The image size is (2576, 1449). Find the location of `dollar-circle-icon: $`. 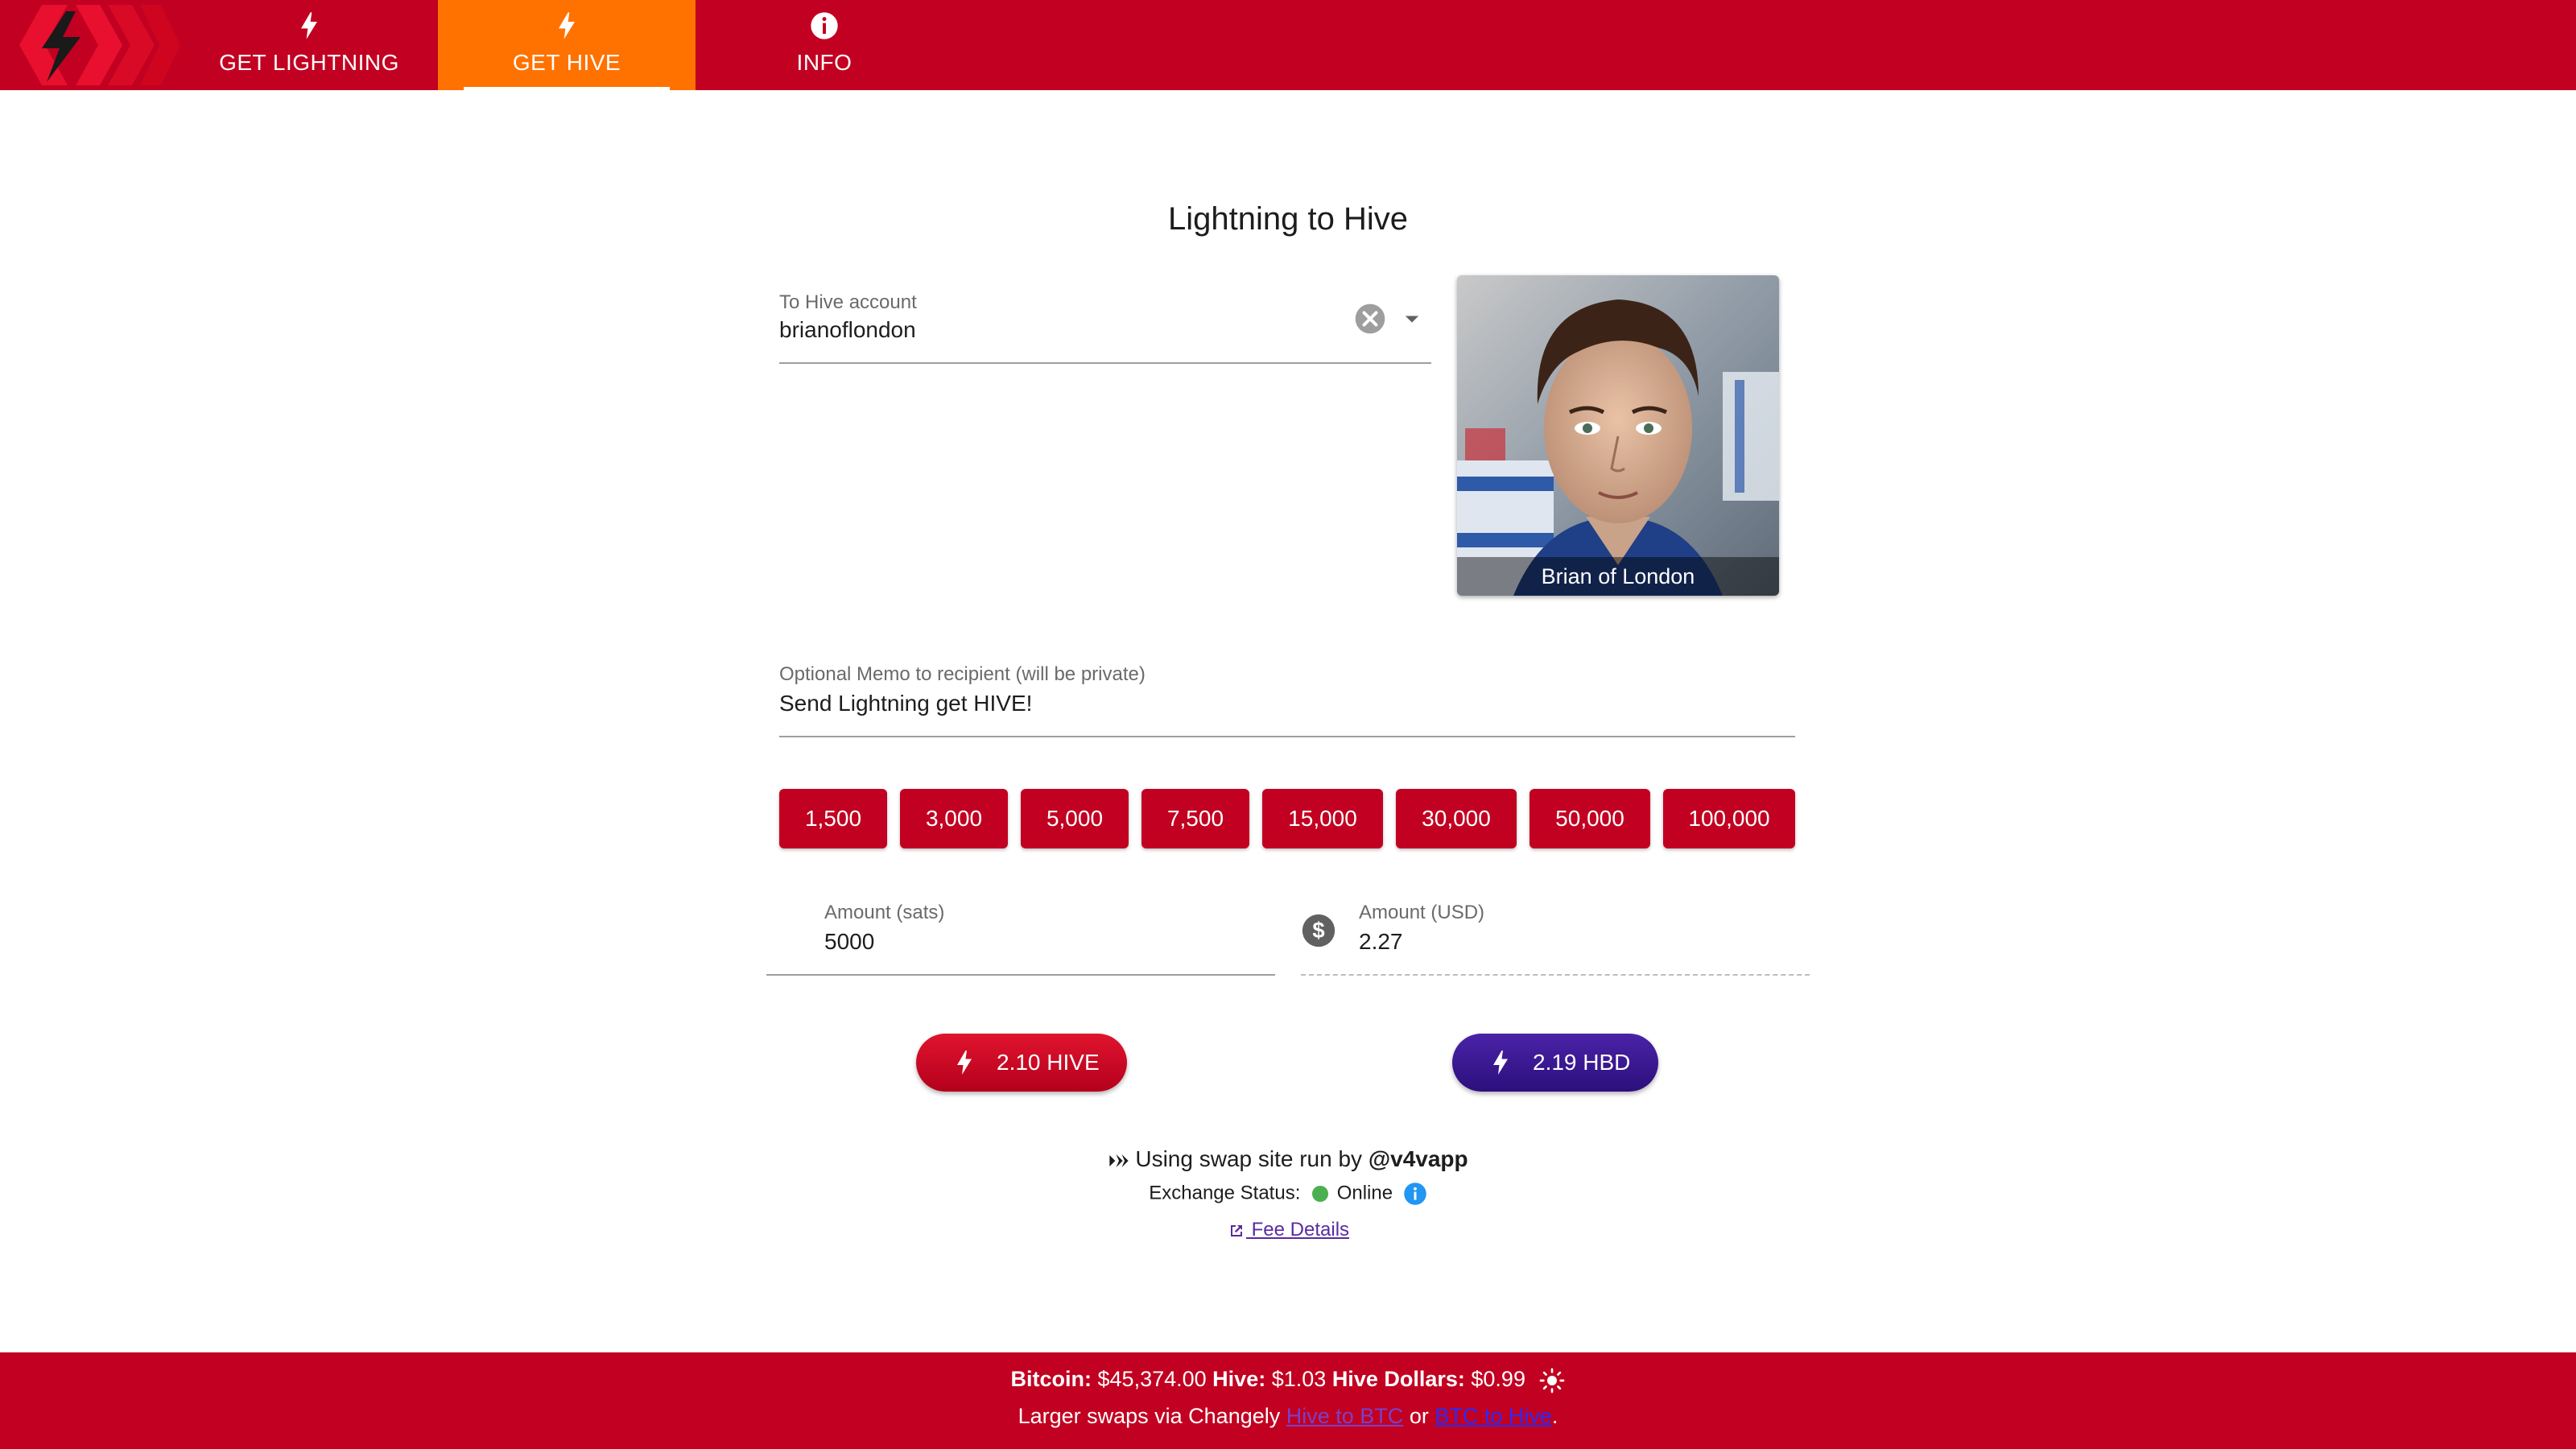

dollar-circle-icon: $ is located at coordinates (1318, 930).